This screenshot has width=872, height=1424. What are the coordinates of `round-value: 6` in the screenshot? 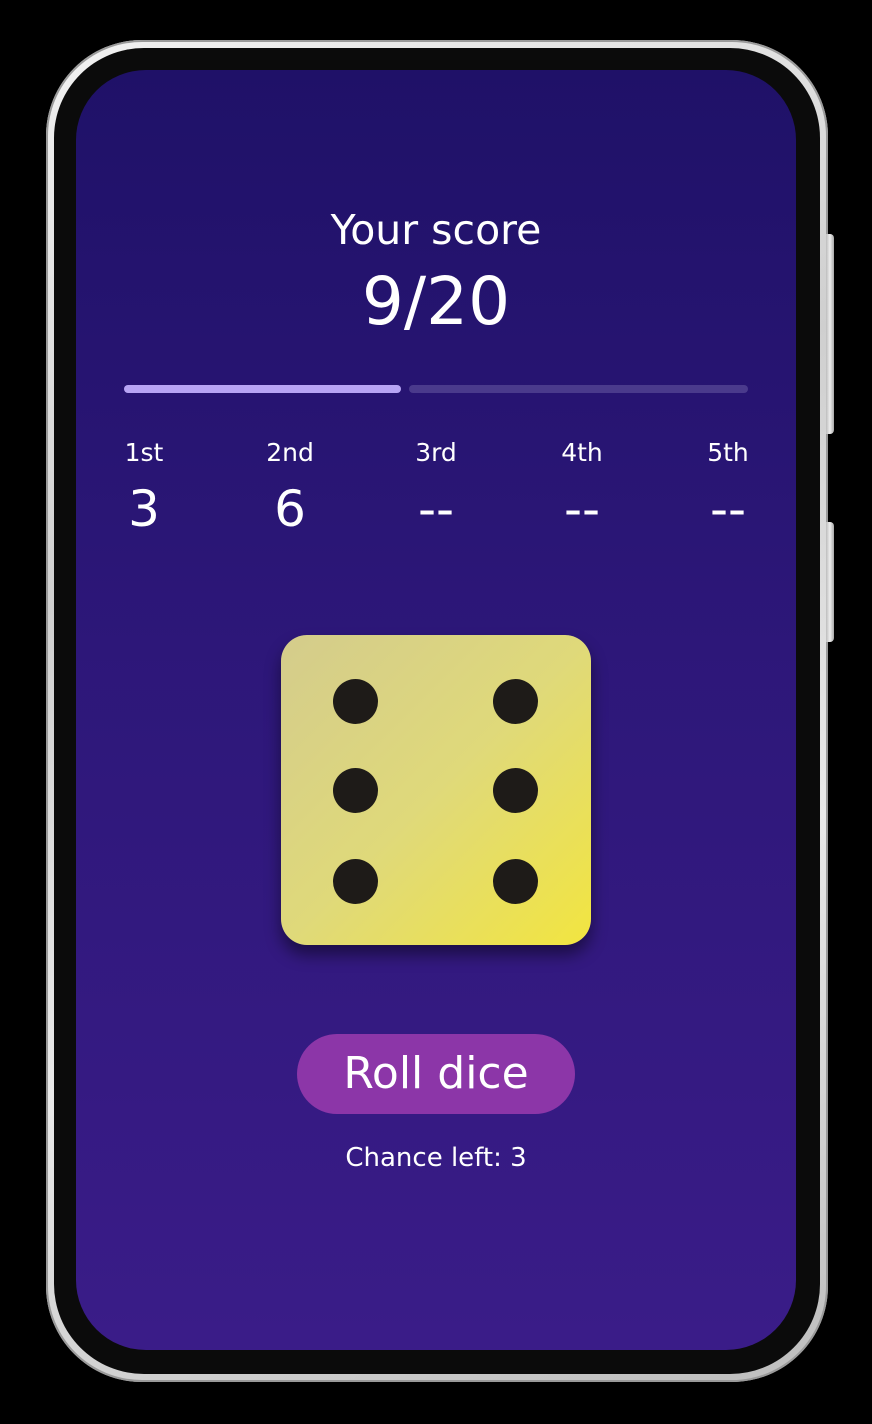 It's located at (290, 509).